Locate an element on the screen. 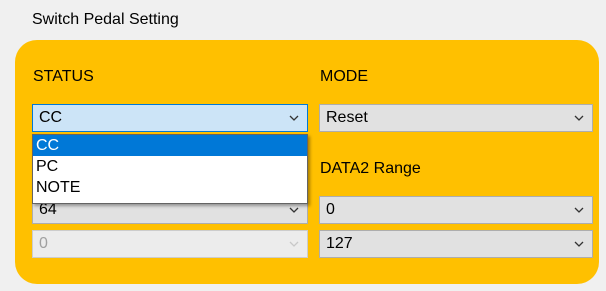  data2-min-select: 0 is located at coordinates (456, 210).